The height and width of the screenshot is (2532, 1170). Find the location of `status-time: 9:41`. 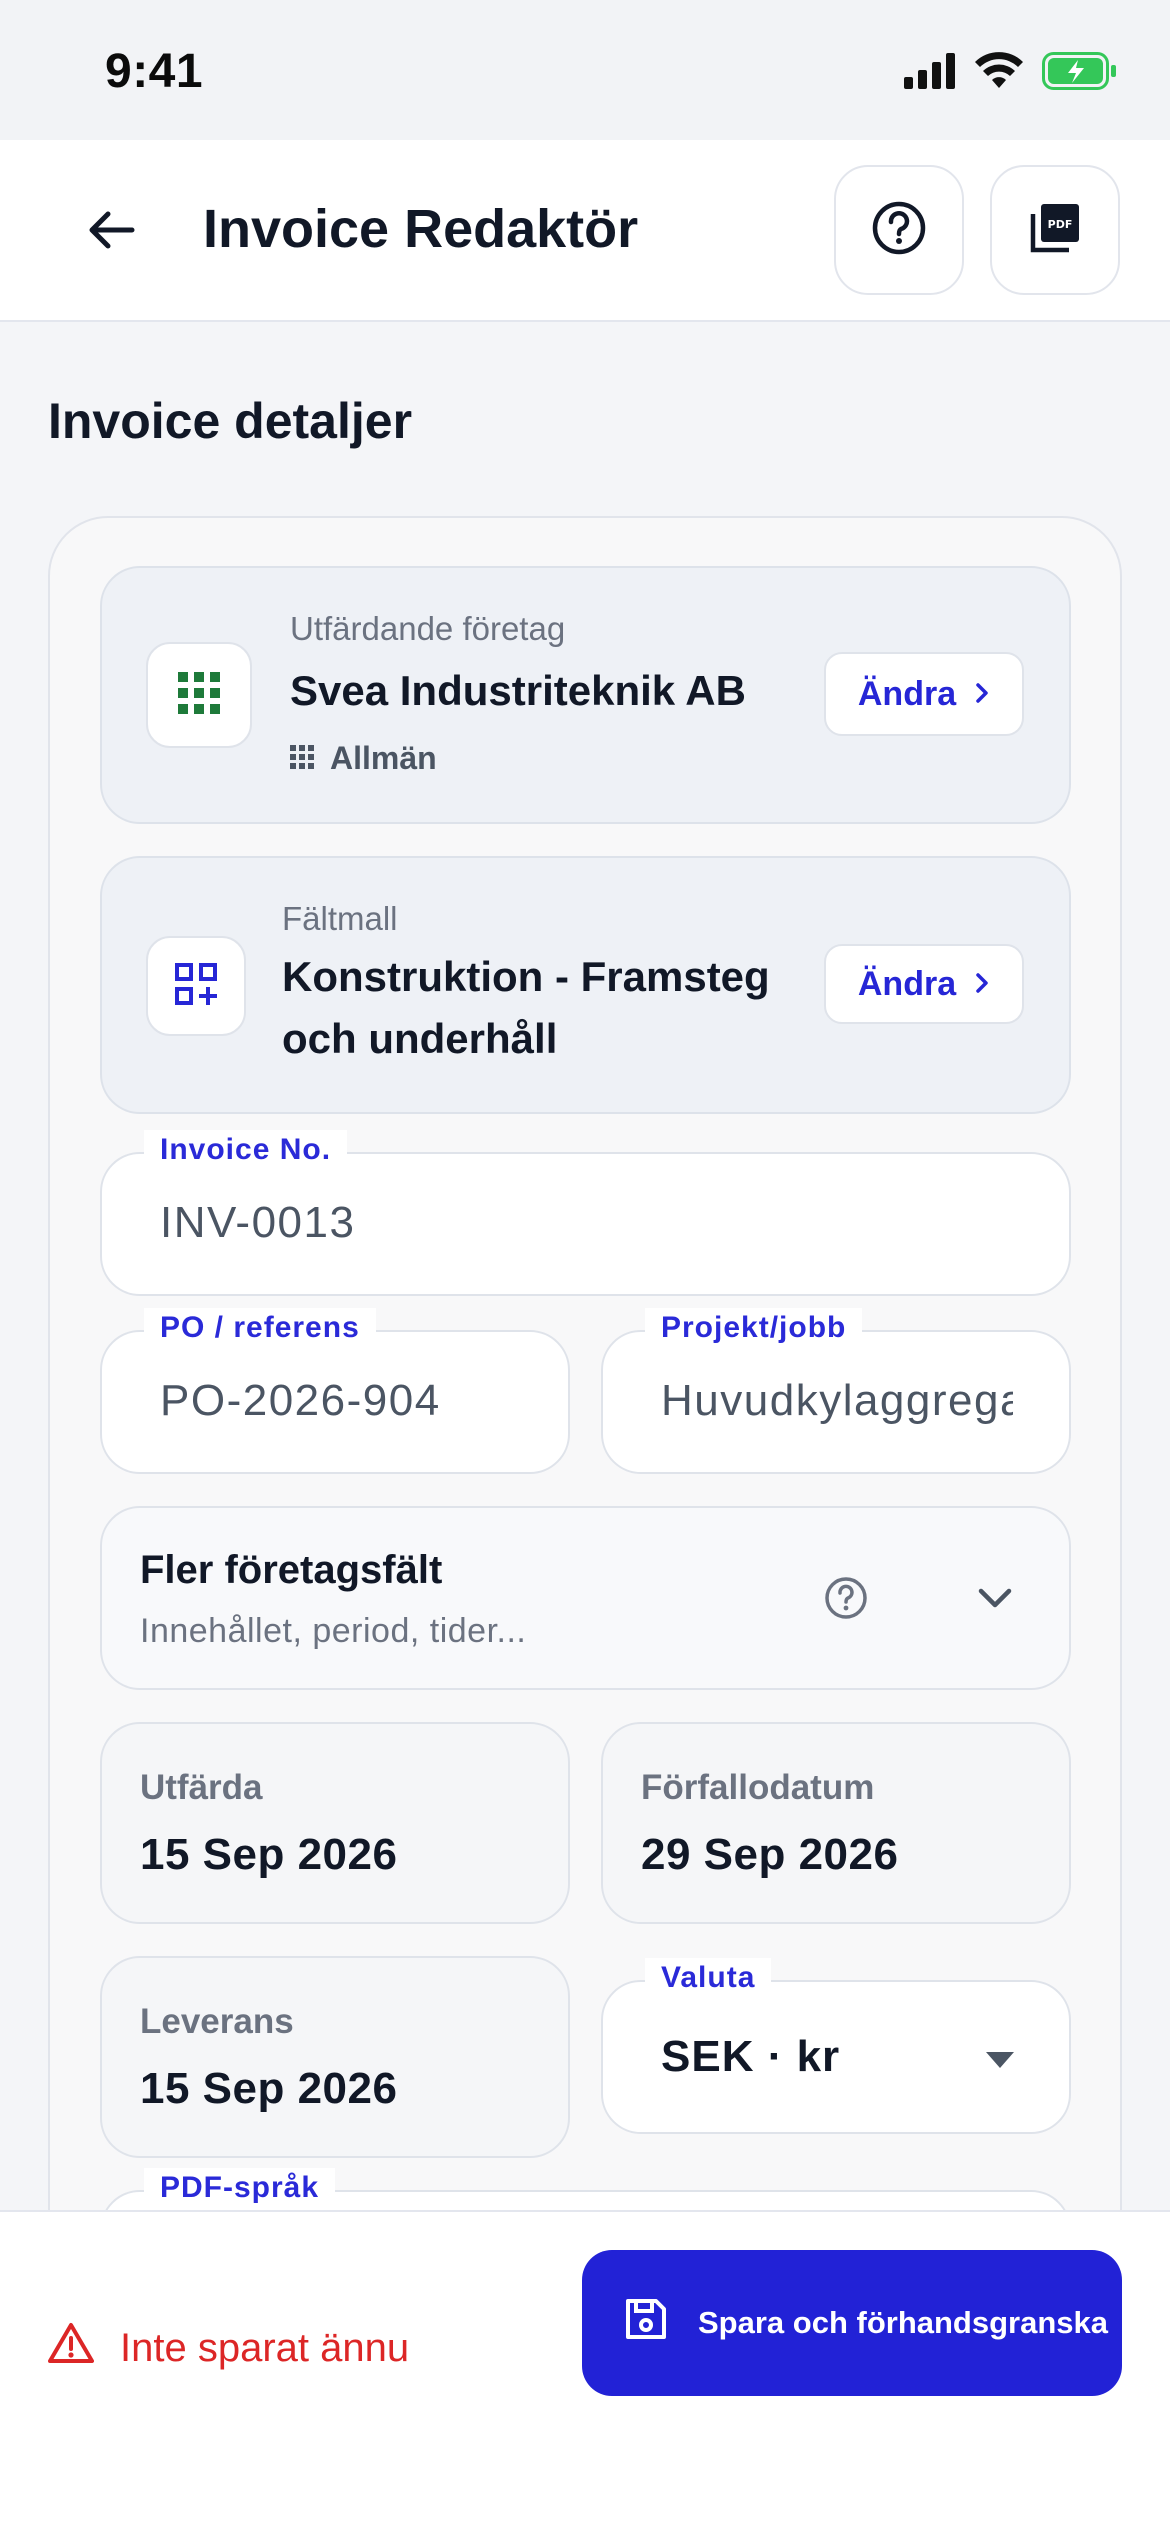

status-time: 9:41 is located at coordinates (154, 71).